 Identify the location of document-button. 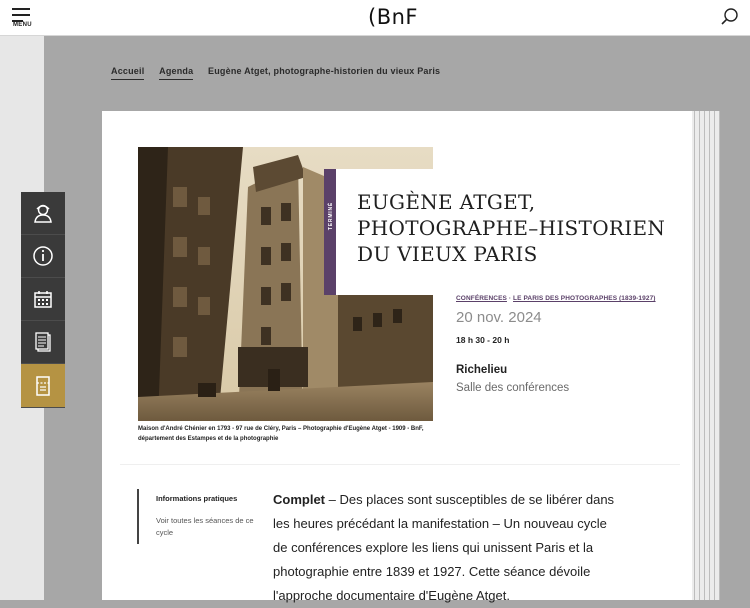
(43, 342).